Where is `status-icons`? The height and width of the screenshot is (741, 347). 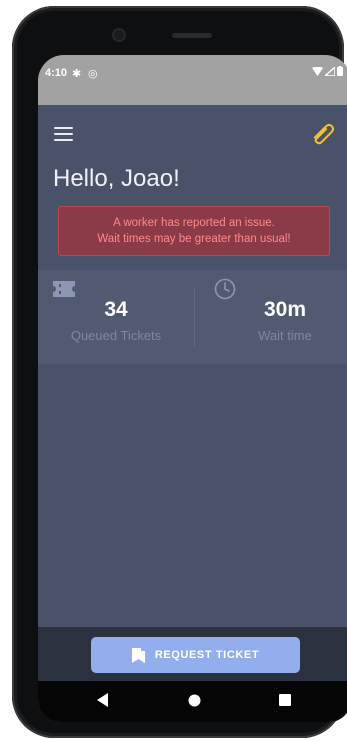 status-icons is located at coordinates (327, 71).